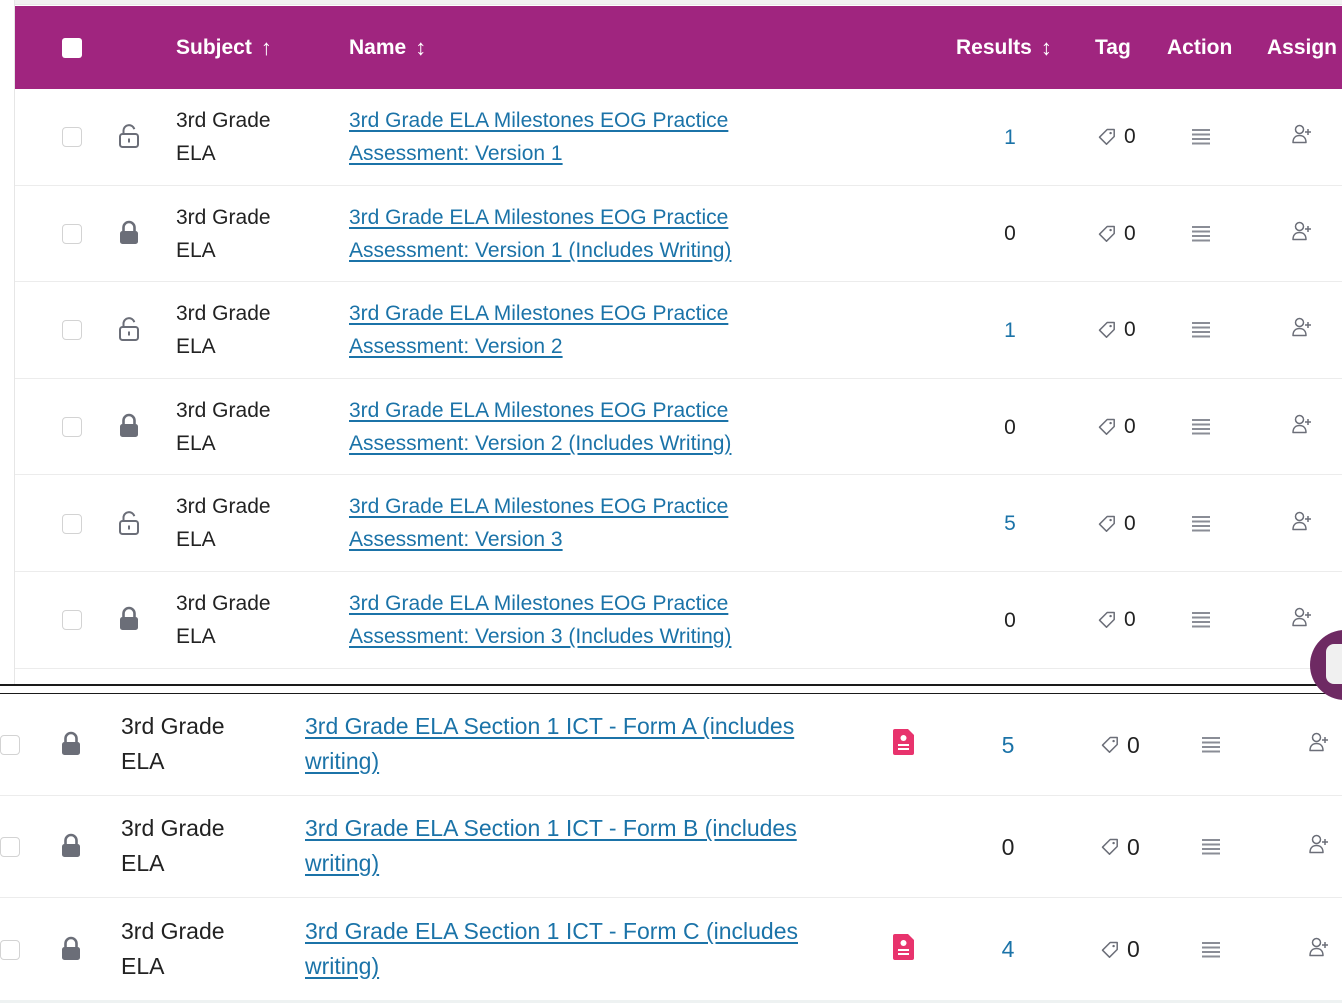 The image size is (1342, 1003). I want to click on assessment-name-line-2: Assessment: Version 2 (Includes Writing), so click(540, 443).